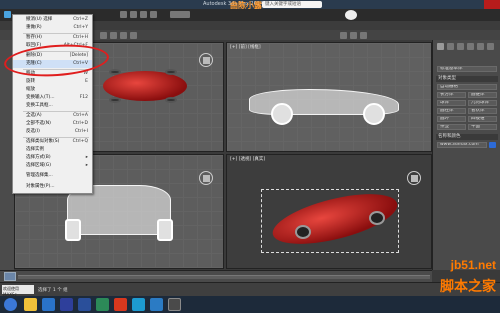 The image size is (500, 313). What do you see at coordinates (460, 46) in the screenshot?
I see `hierarchy-tab-icon` at bounding box center [460, 46].